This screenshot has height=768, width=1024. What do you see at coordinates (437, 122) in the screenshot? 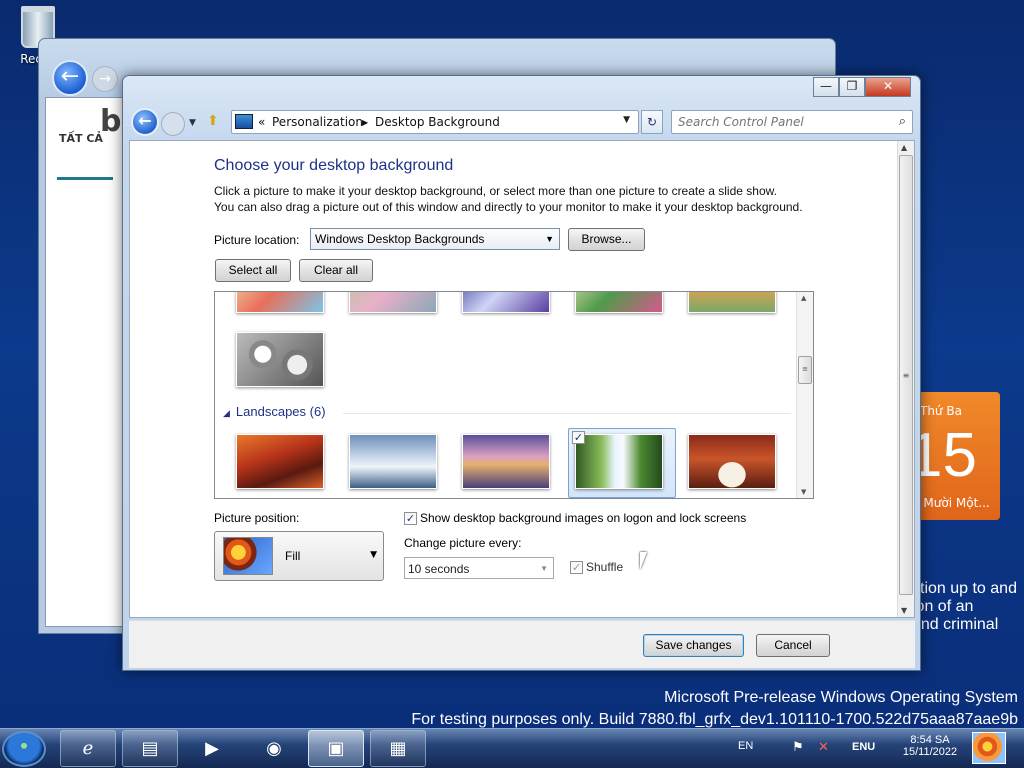
I see `breadcrumb-desktop-background: Desktop Background` at bounding box center [437, 122].